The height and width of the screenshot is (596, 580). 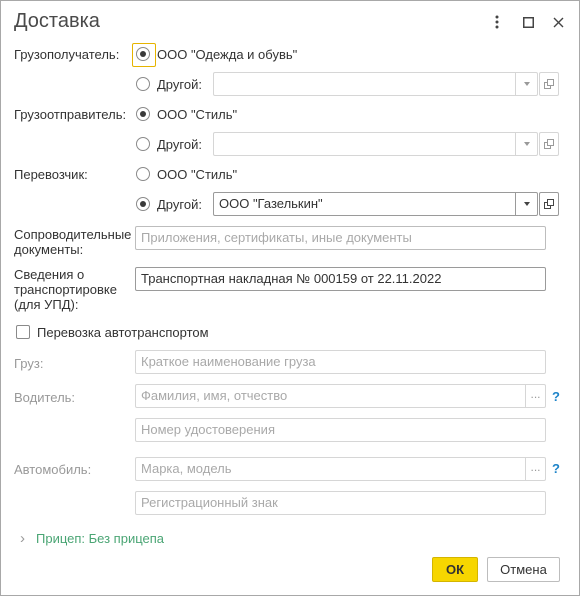 I want to click on carrier-label: Перевозчик:, so click(x=51, y=174).